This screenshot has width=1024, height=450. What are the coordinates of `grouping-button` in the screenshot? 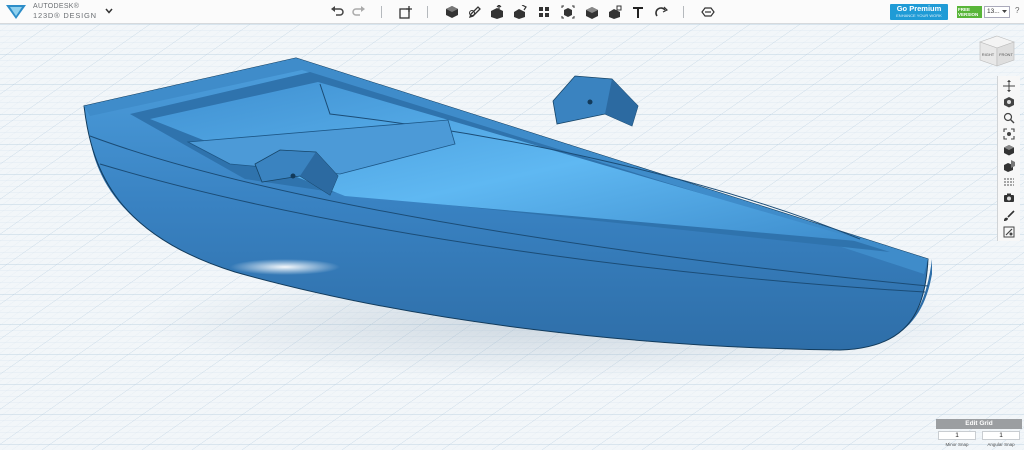 It's located at (568, 12).